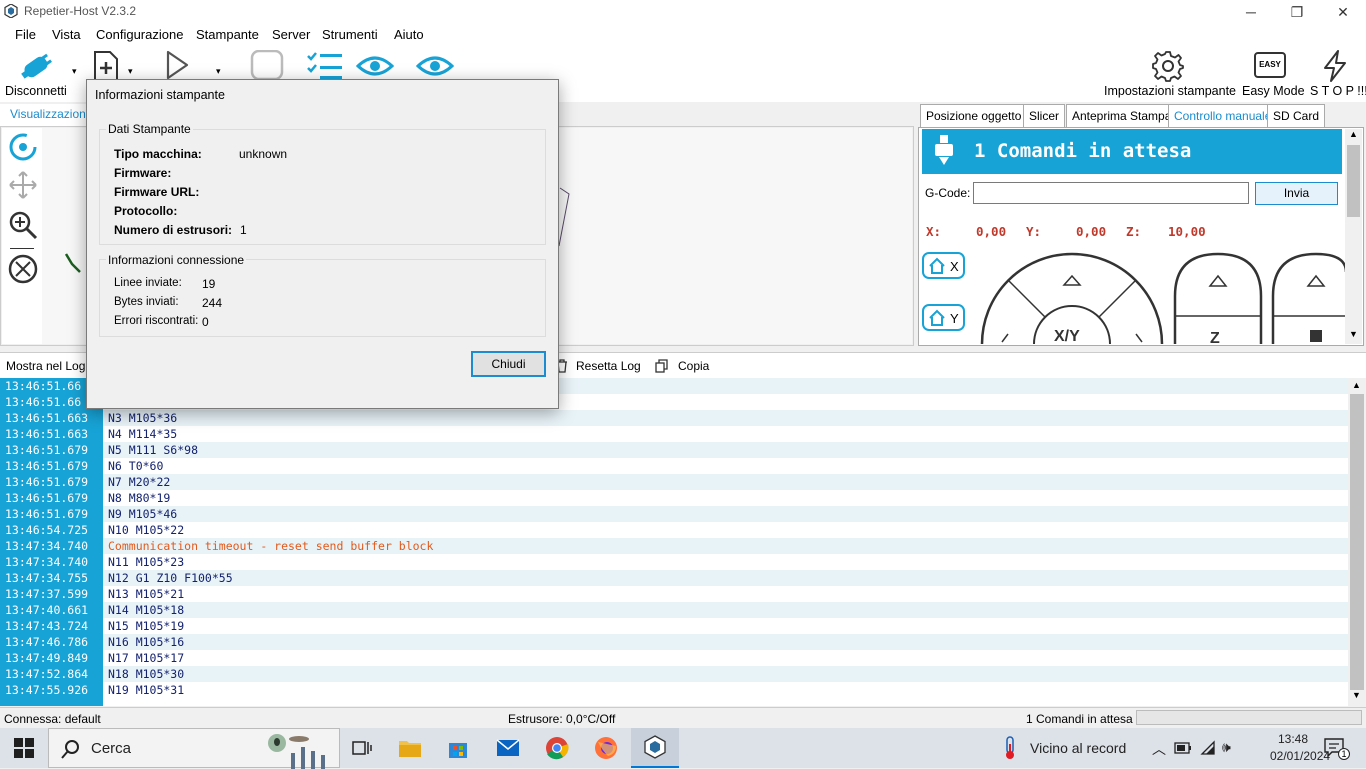  I want to click on menu-strumenti: Strumenti, so click(350, 34).